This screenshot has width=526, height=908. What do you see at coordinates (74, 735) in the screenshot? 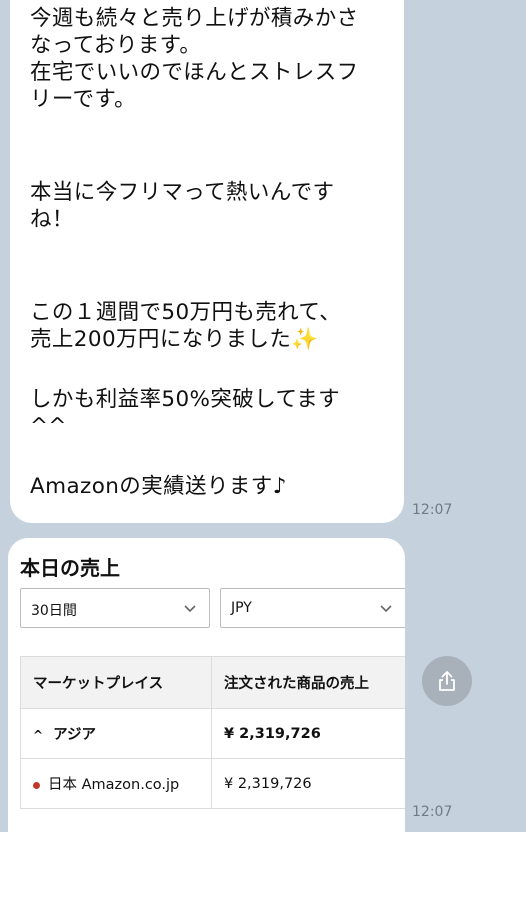
I see `region-name: アジア` at bounding box center [74, 735].